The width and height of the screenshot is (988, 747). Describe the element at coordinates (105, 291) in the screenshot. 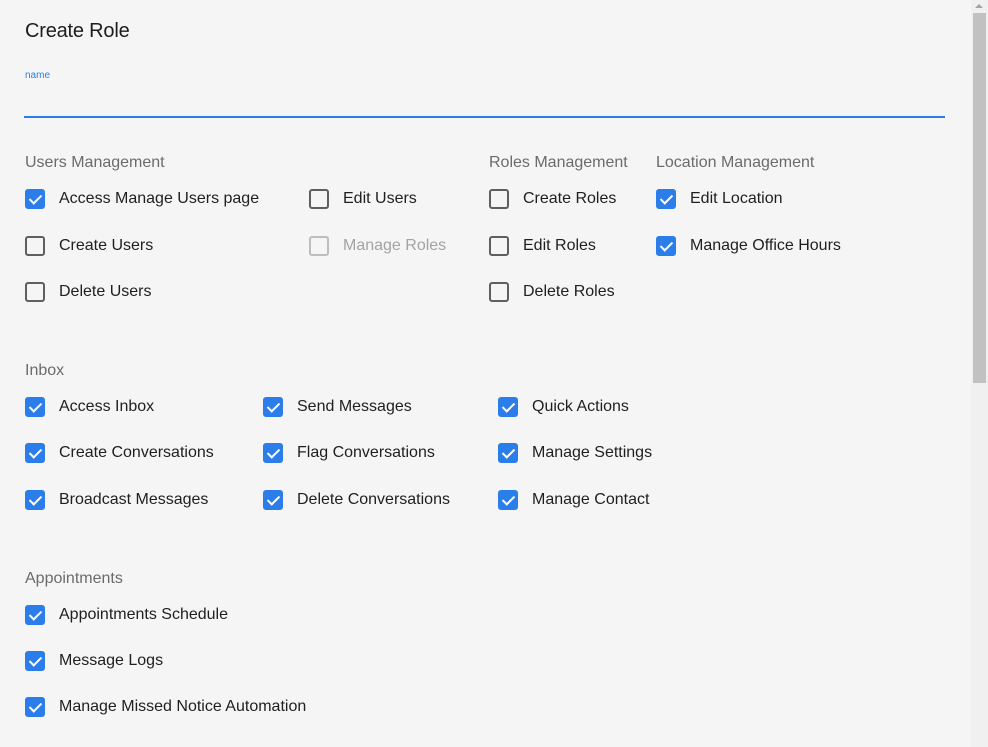

I see `checkbox-label: Delete Users` at that location.